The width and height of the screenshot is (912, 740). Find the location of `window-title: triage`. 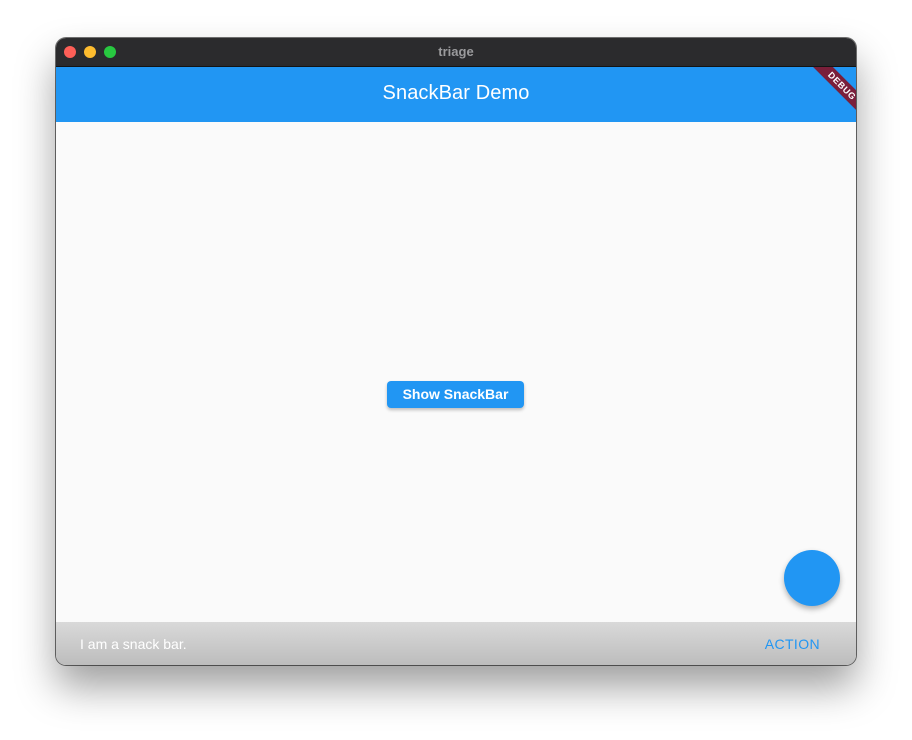

window-title: triage is located at coordinates (456, 51).